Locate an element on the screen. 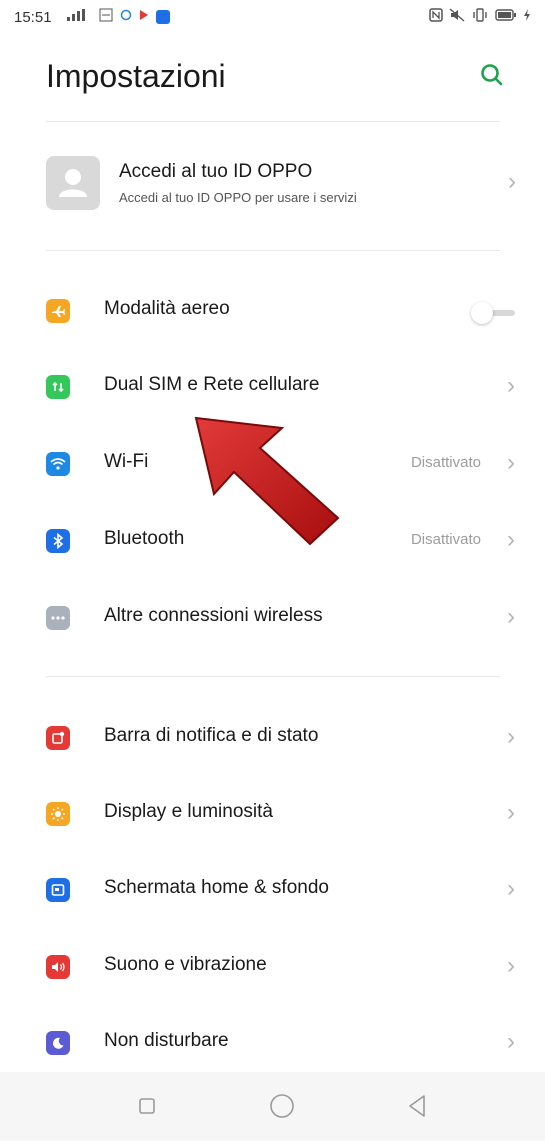 The image size is (545, 1146). settings-item-other-wireless: Altre connessioni wireless › is located at coordinates (272, 617).